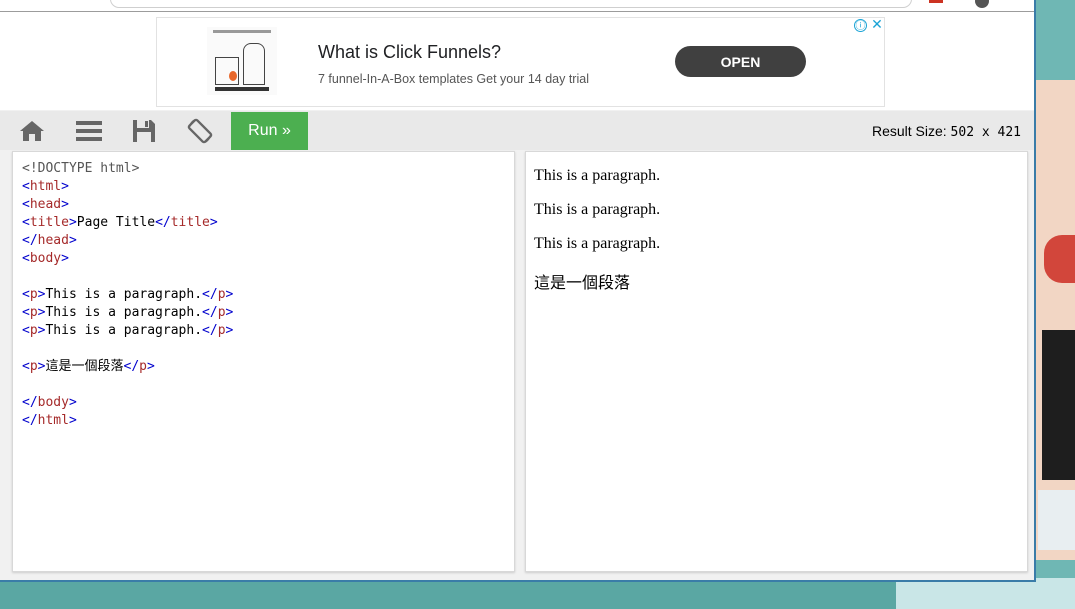 The width and height of the screenshot is (1075, 609). I want to click on ad-title: What is Click Funnels?, so click(409, 52).